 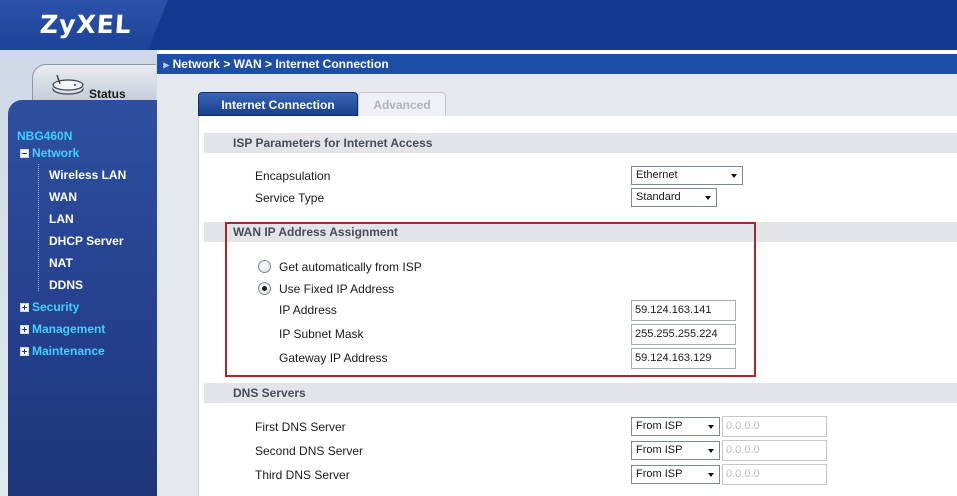 What do you see at coordinates (580, 143) in the screenshot?
I see `isp-section-header: ISP Parameters for Internet Access` at bounding box center [580, 143].